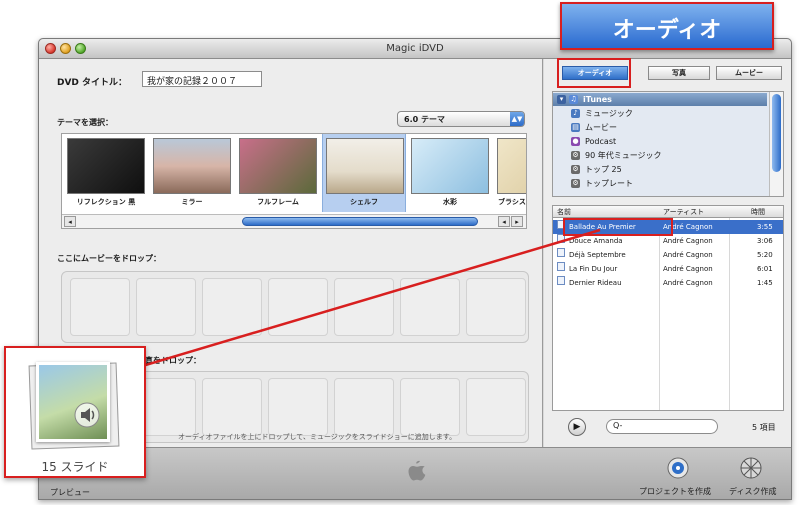 This screenshot has height=505, width=800. Describe the element at coordinates (765, 269) in the screenshot. I see `track-time: 6:01` at that location.